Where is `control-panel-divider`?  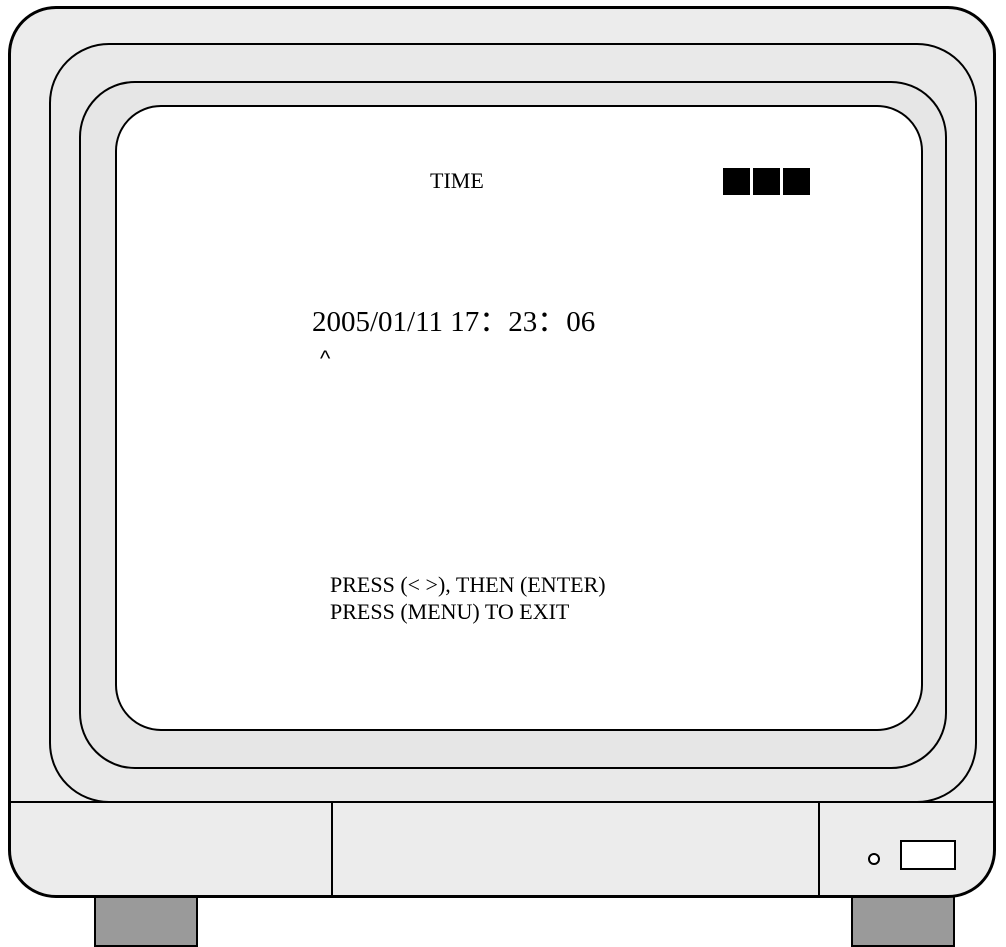
control-panel-divider is located at coordinates (502, 802).